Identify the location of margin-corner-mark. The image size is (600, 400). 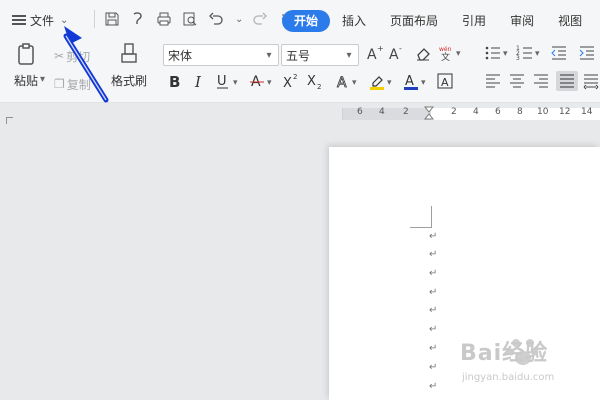
(421, 217).